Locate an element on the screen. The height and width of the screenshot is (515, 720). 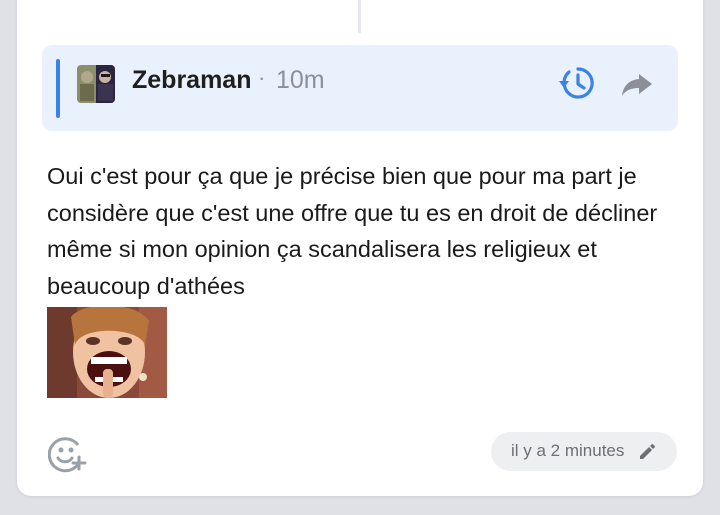
edited-time-label: il y a 2 minutes is located at coordinates (568, 450).